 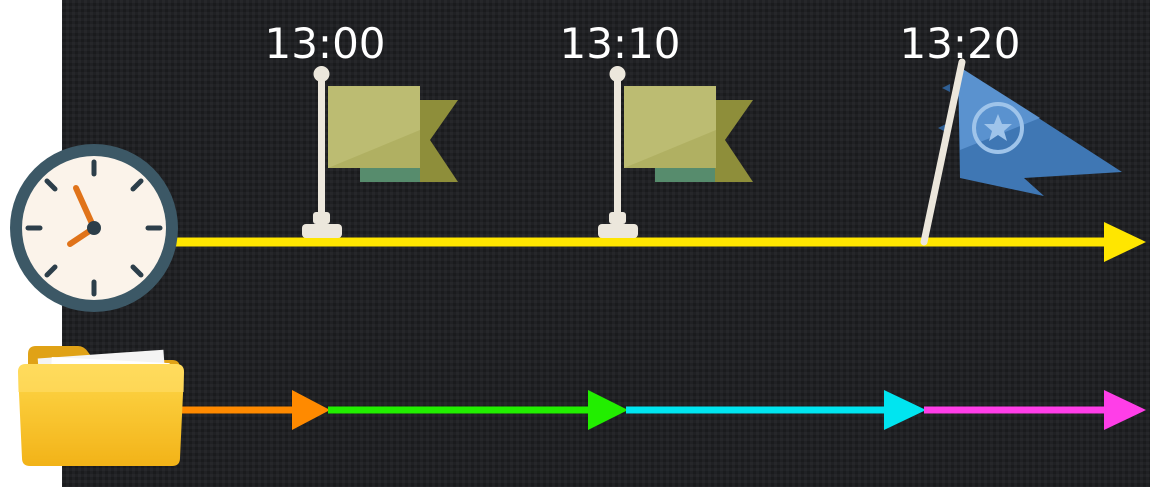 I want to click on time-label-1300: 13:00, so click(x=324, y=43).